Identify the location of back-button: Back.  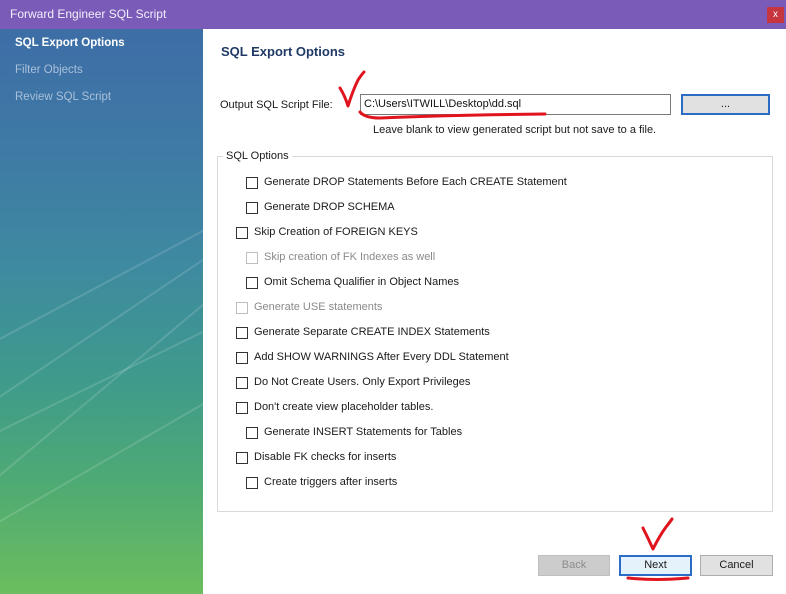
(574, 565).